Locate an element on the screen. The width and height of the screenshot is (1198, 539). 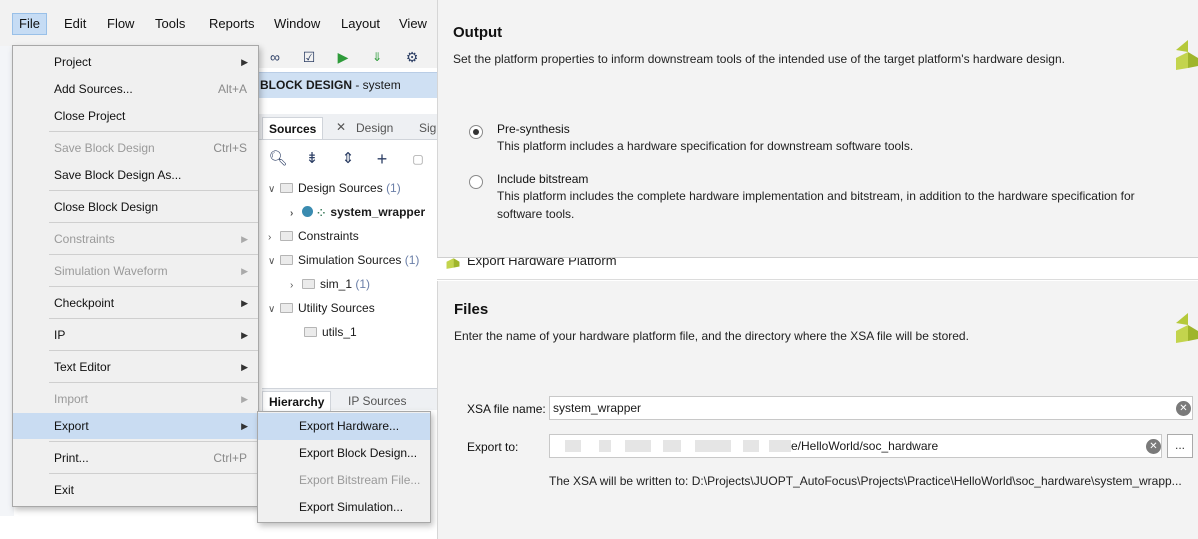
run-icon: ▶ is located at coordinates (343, 57).